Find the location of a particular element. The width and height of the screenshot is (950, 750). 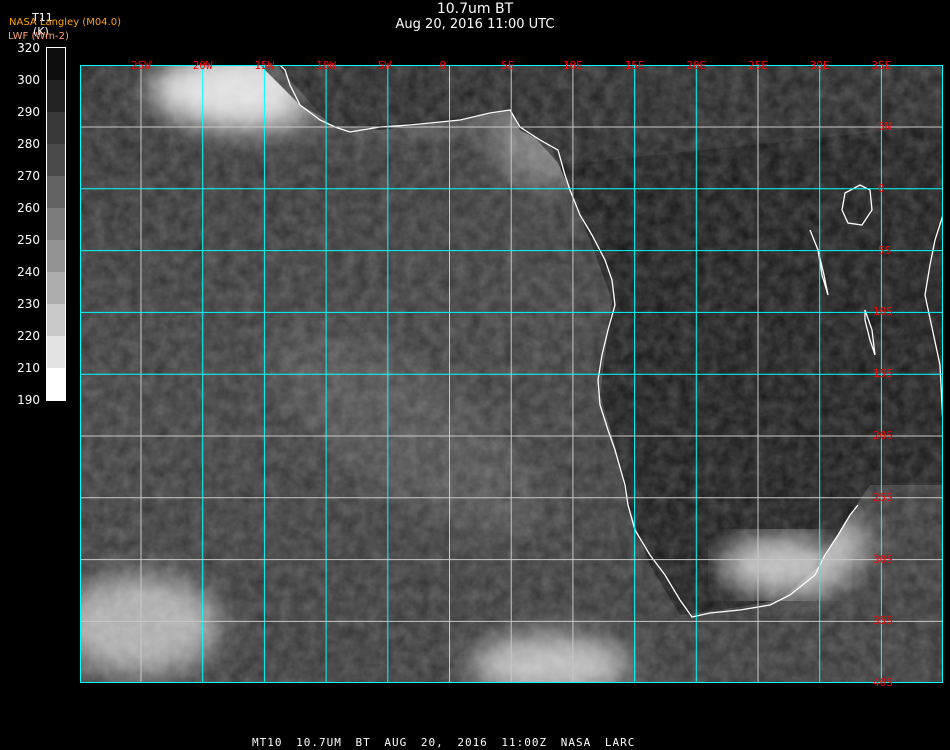

latitude-label: 15S is located at coordinates (883, 374).